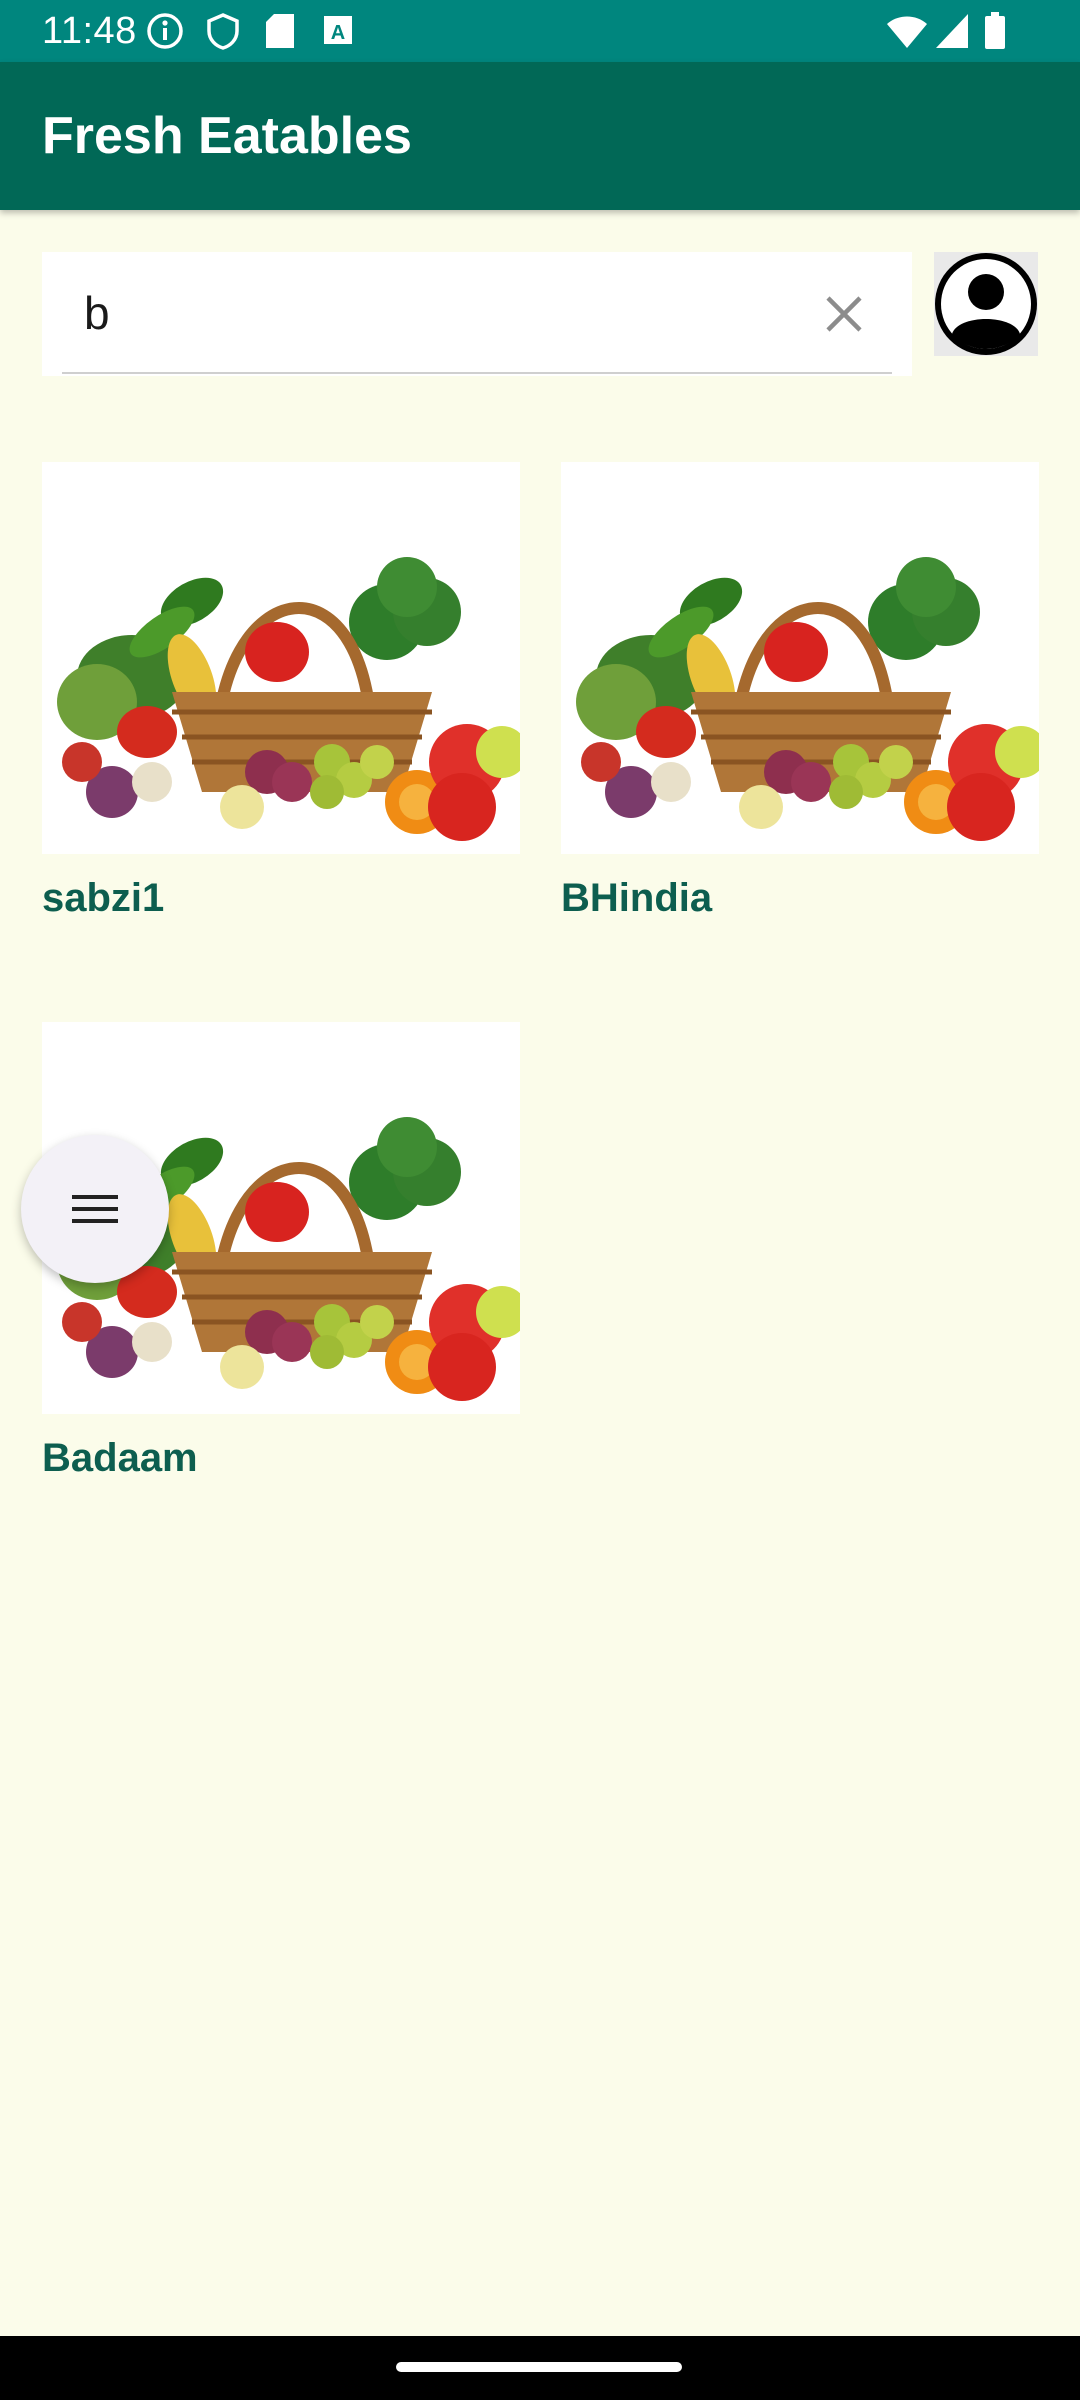 The width and height of the screenshot is (1080, 2400). I want to click on search-bar, so click(477, 314).